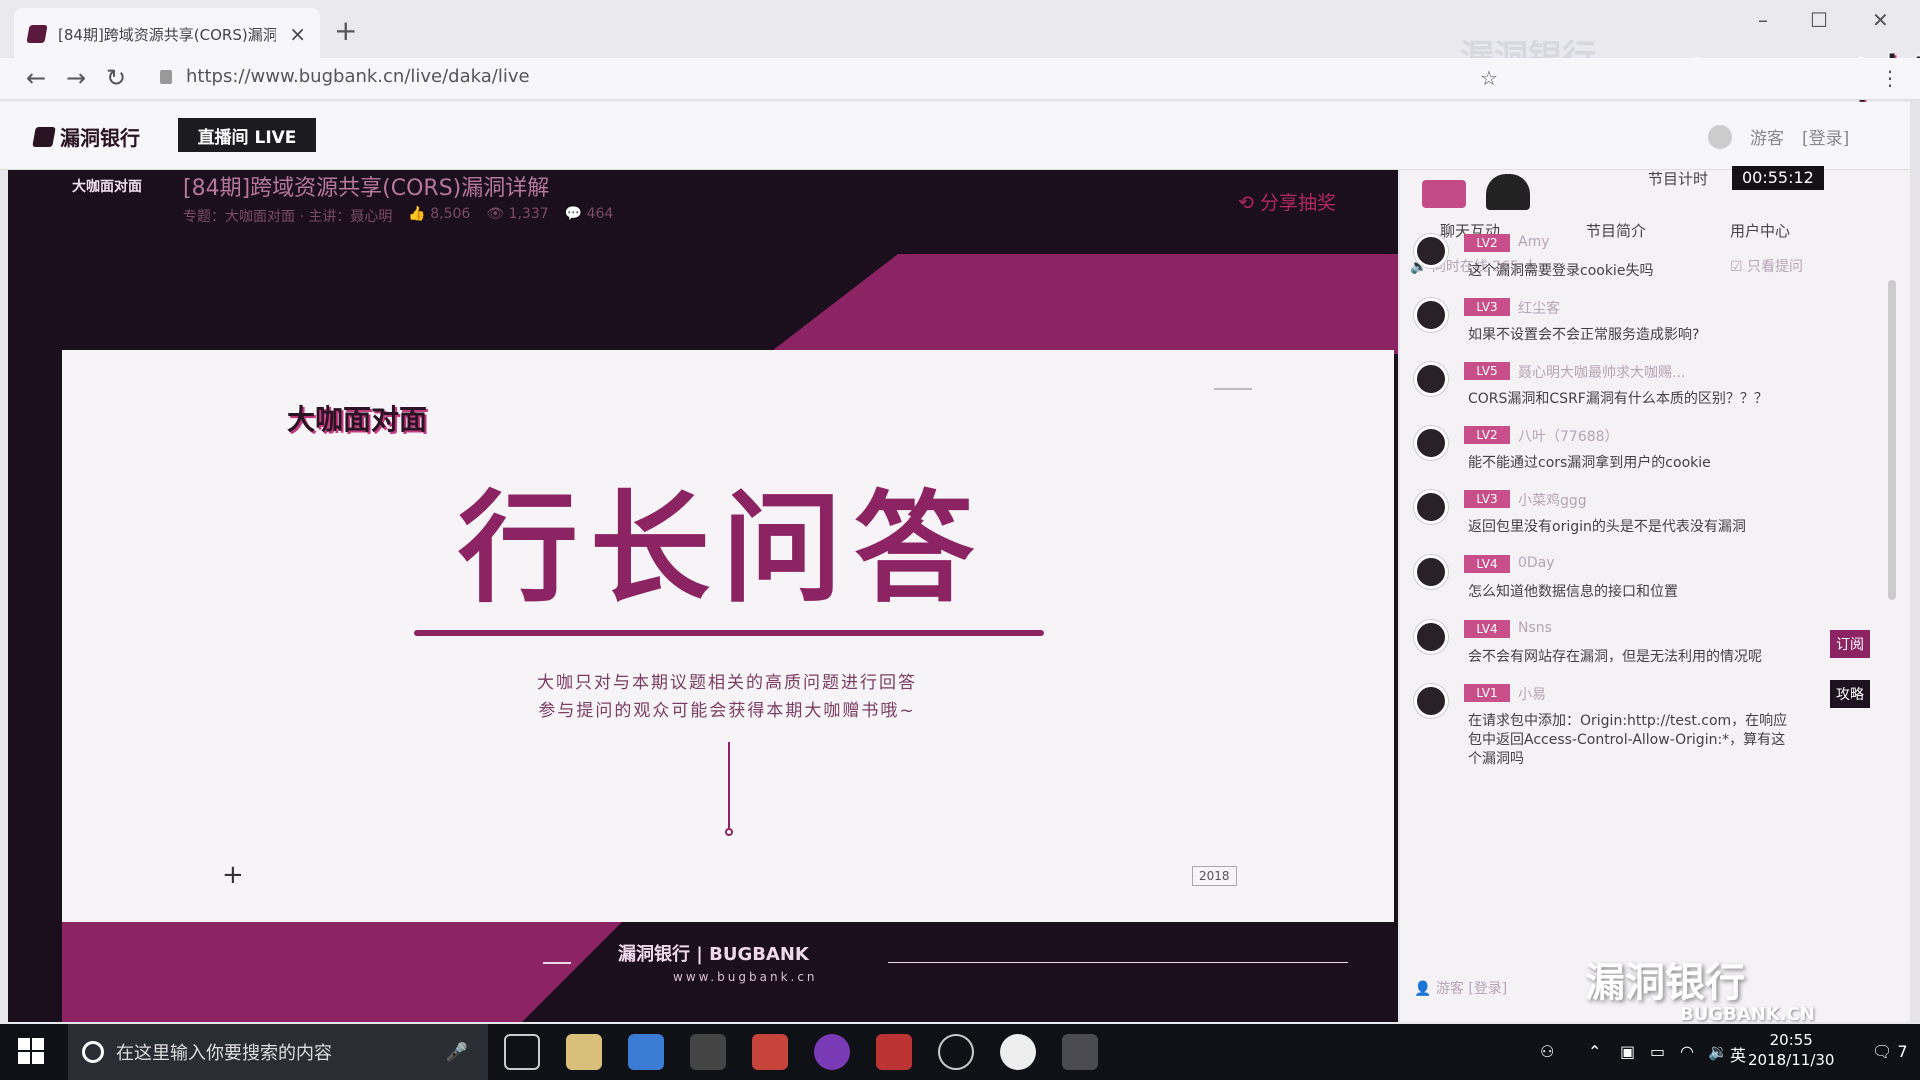 The height and width of the screenshot is (1080, 1920). Describe the element at coordinates (729, 633) in the screenshot. I see `slide-underline` at that location.